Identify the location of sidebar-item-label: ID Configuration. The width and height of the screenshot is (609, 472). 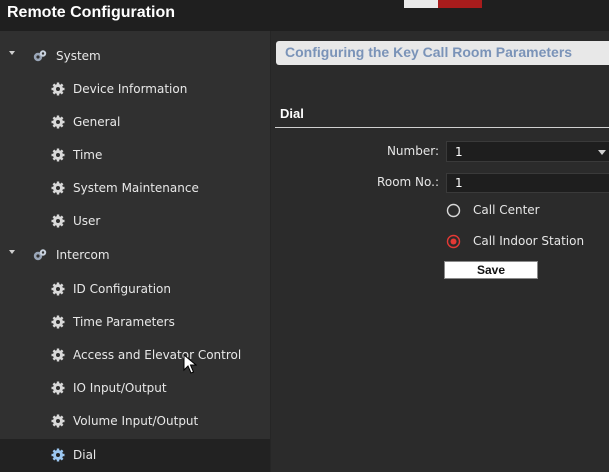
(122, 289).